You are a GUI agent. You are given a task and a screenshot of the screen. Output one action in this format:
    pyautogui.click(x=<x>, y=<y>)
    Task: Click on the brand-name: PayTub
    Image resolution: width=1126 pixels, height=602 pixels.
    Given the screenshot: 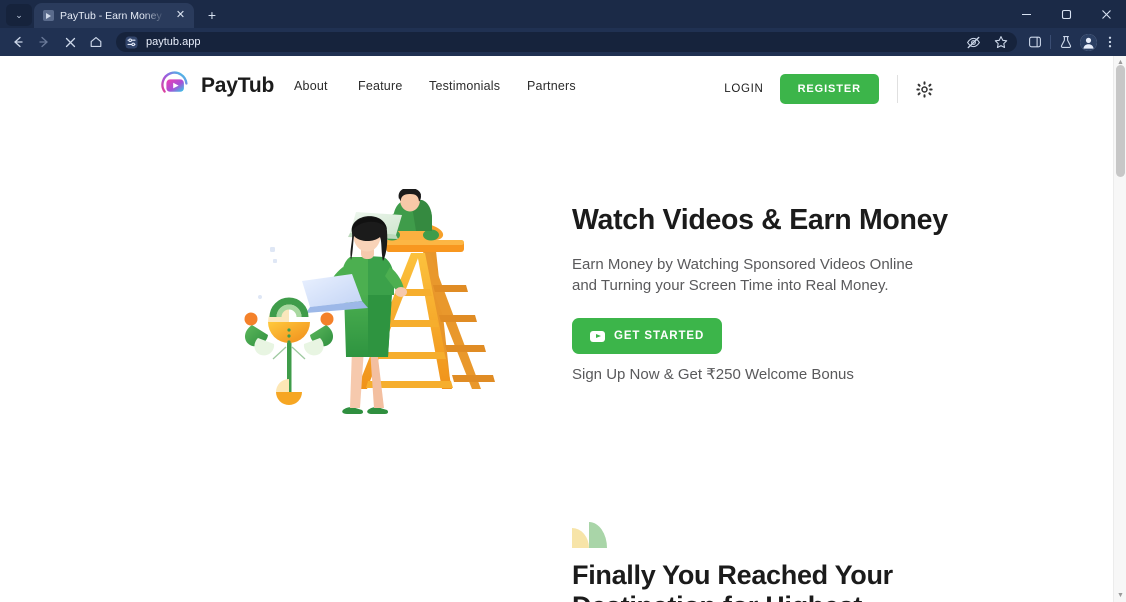 What is the action you would take?
    pyautogui.click(x=238, y=85)
    